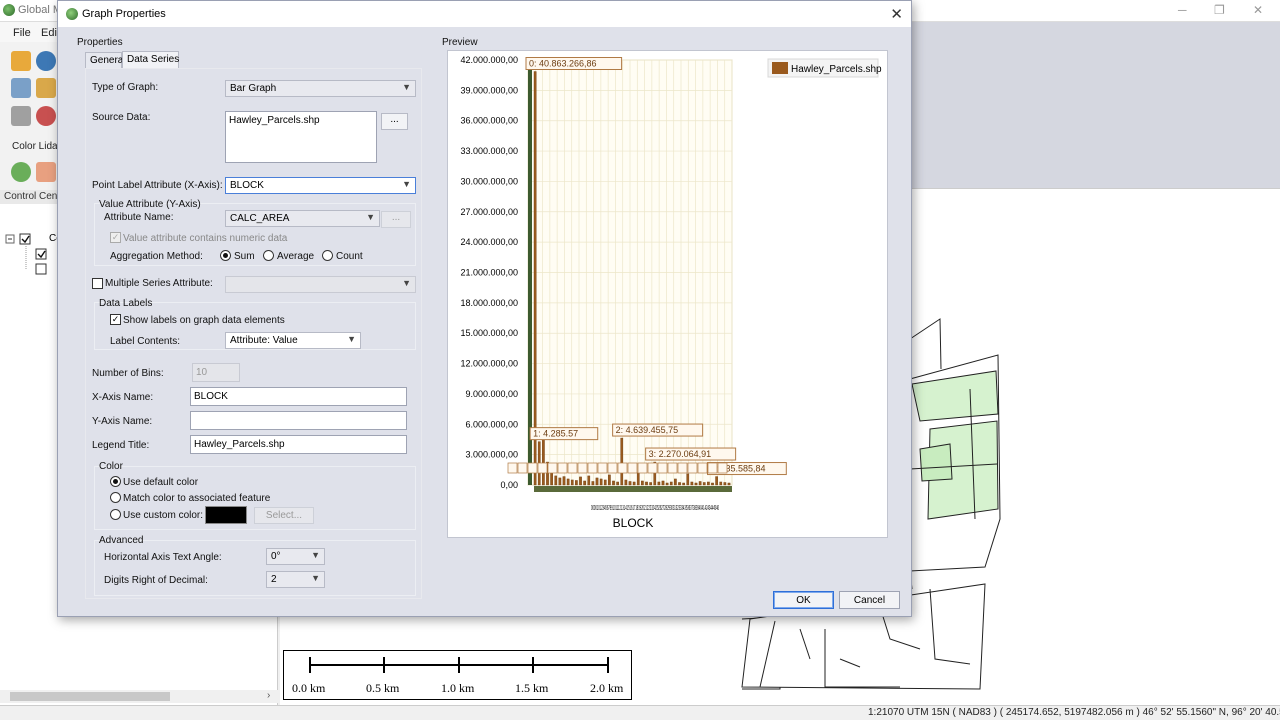 Image resolution: width=1280 pixels, height=720 pixels. Describe the element at coordinates (680, 454) in the screenshot. I see `data-label-text: 3: 2.270.064,91` at that location.